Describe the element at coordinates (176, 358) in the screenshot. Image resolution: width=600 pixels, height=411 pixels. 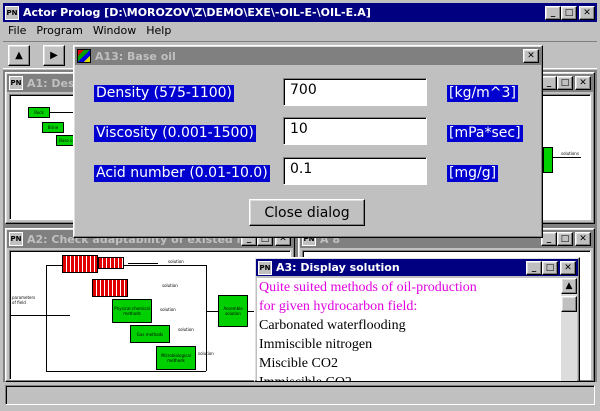
I see `a2-box-microbiological: Microbiological methods` at that location.